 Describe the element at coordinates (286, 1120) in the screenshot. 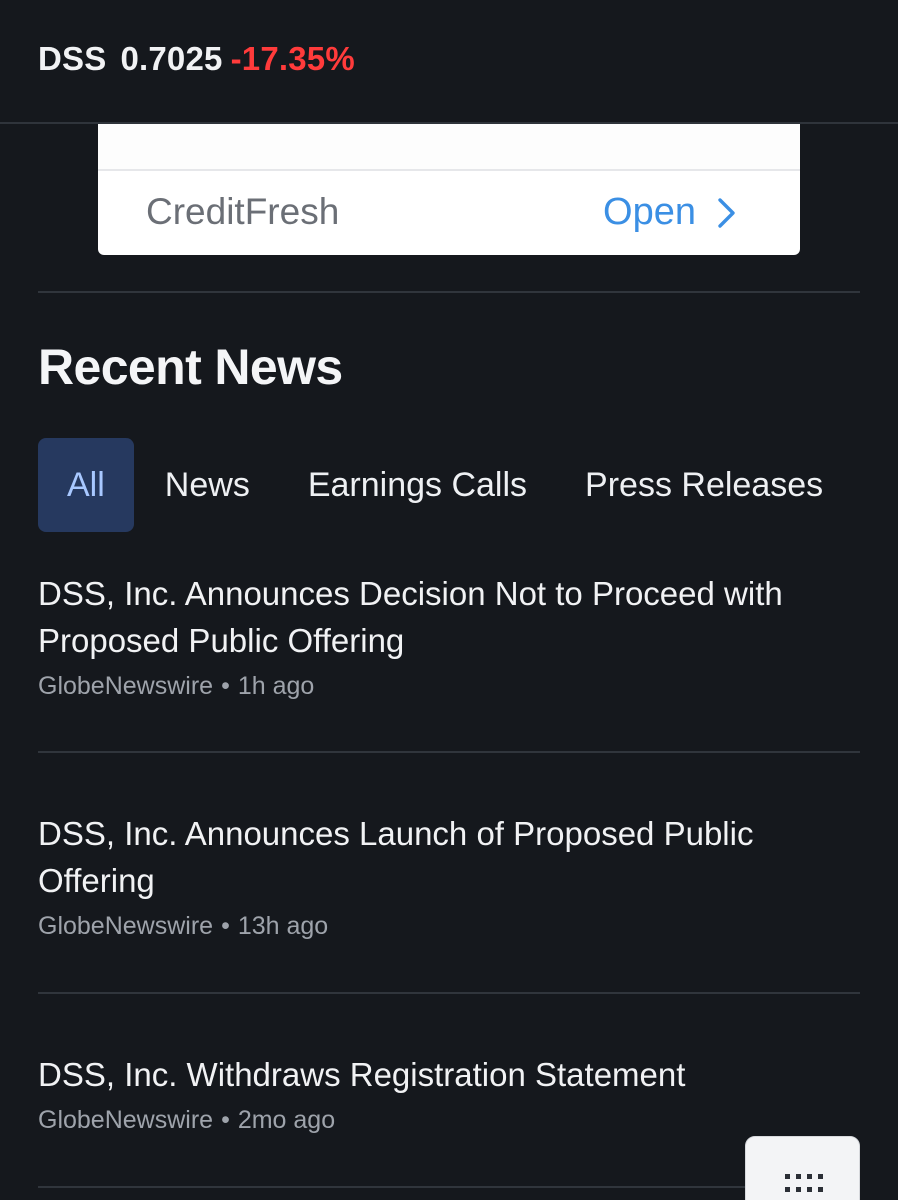

I see `news-time: 2mo ago` at that location.